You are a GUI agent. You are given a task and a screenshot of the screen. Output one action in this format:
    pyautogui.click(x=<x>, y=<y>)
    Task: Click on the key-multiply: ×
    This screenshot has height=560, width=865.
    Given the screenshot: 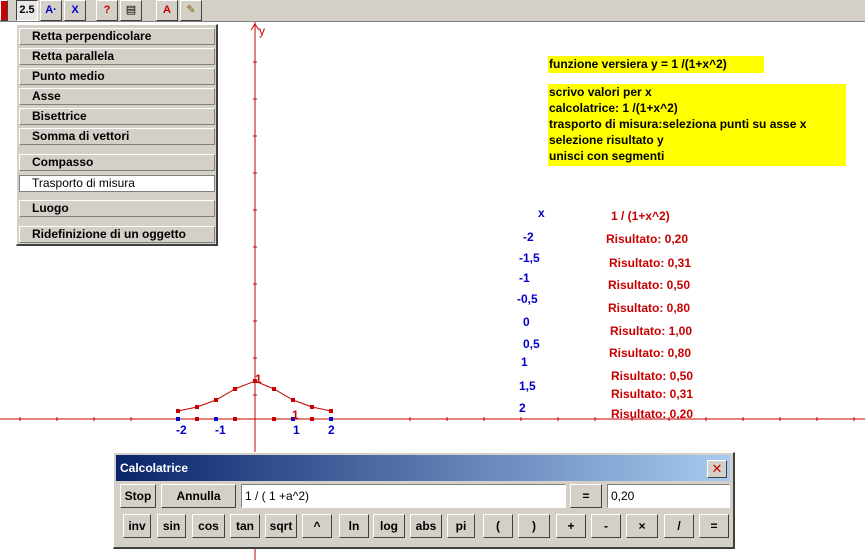 What is the action you would take?
    pyautogui.click(x=642, y=526)
    